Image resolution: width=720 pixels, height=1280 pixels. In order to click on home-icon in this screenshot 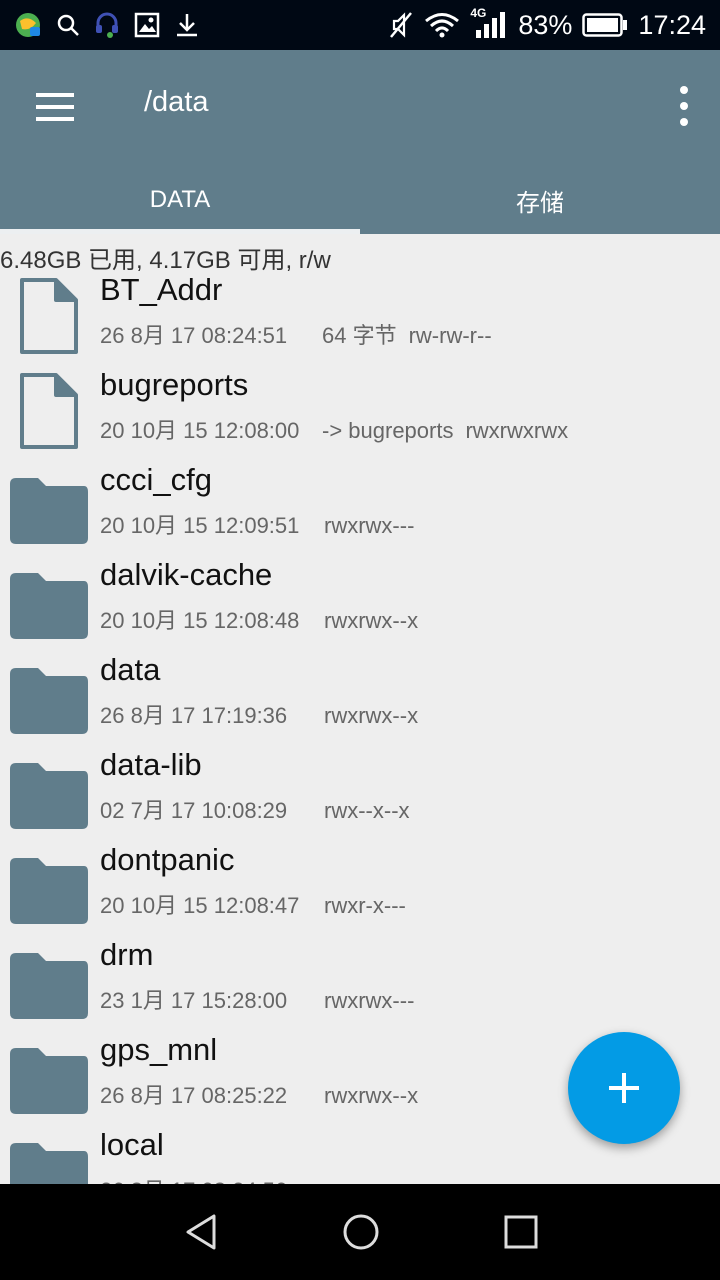, I will do `click(361, 1232)`.